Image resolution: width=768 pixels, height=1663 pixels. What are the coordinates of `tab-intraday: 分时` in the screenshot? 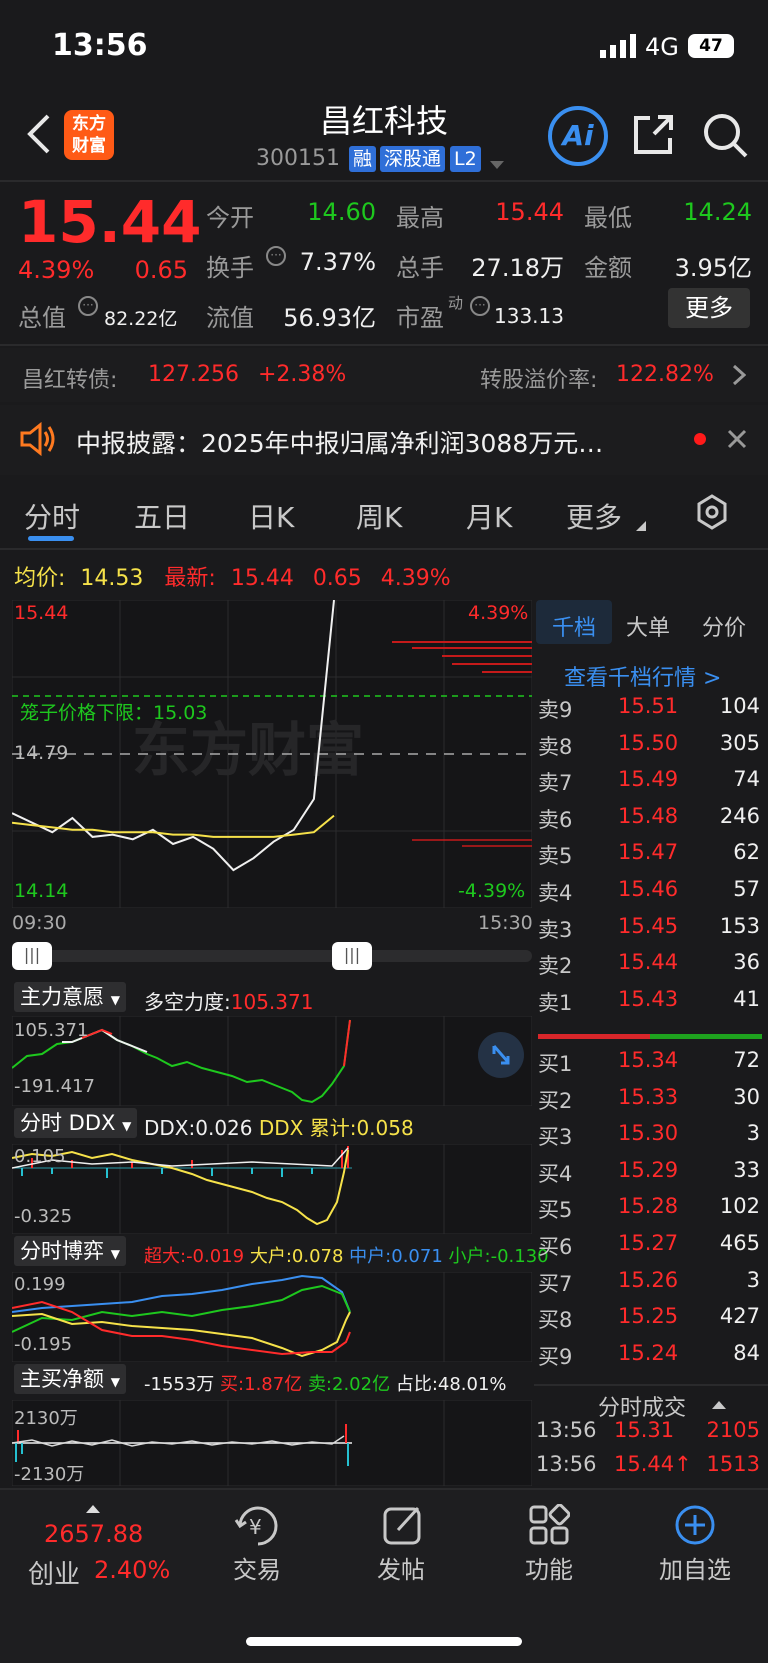 It's located at (52, 516).